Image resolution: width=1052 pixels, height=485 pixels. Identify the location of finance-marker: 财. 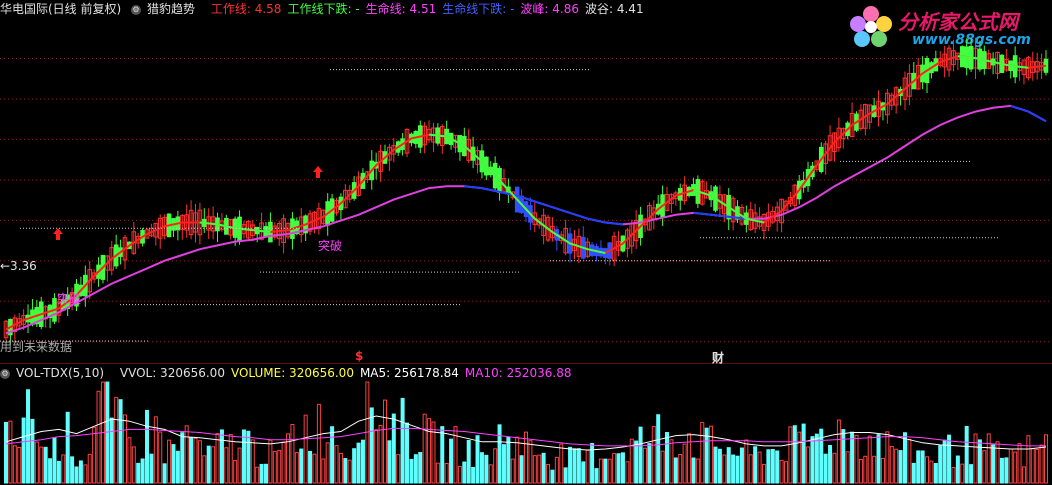
(718, 357).